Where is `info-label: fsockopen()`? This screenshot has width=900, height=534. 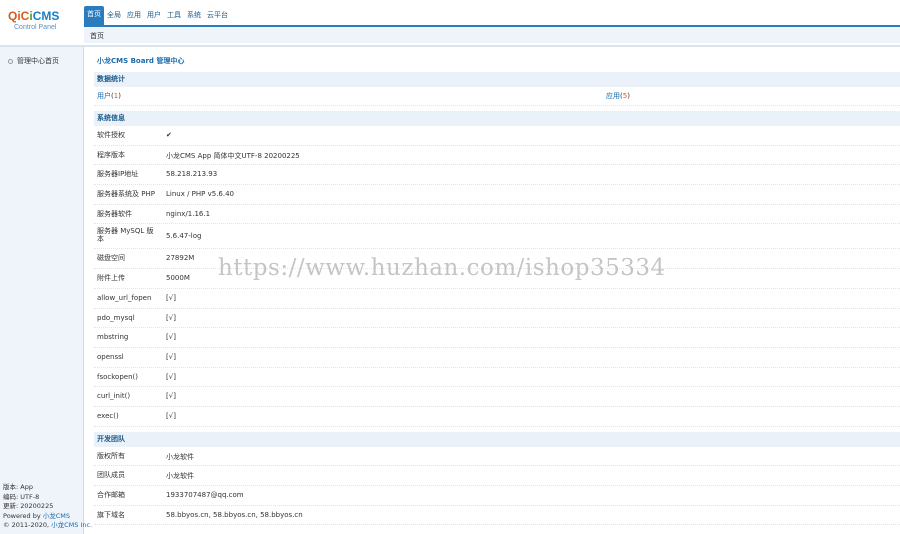 info-label: fsockopen() is located at coordinates (117, 376).